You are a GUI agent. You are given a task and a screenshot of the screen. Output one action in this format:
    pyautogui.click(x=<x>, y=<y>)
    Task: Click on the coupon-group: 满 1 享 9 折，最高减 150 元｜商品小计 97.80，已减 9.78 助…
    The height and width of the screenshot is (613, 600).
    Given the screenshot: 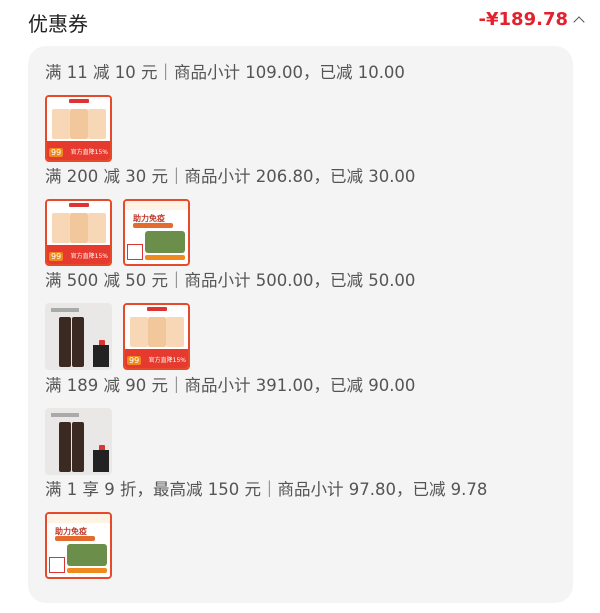 What is the action you would take?
    pyautogui.click(x=266, y=528)
    